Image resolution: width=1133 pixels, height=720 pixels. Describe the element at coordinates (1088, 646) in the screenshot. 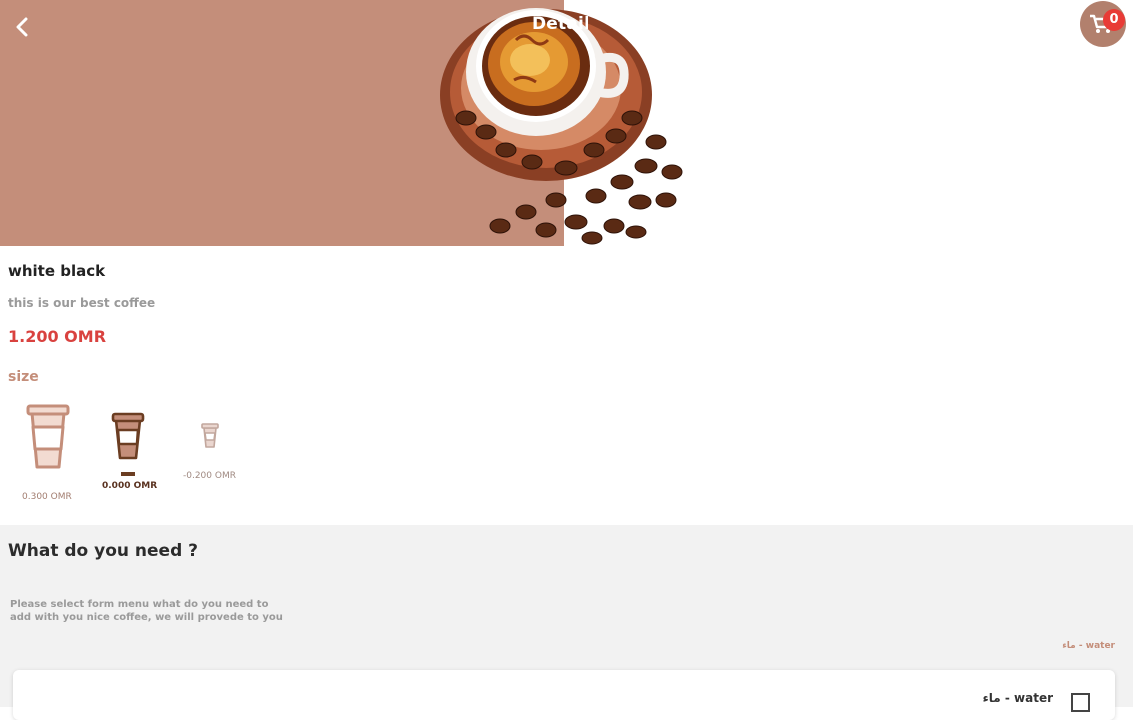

I see `extras-group-label: ماء - water` at that location.